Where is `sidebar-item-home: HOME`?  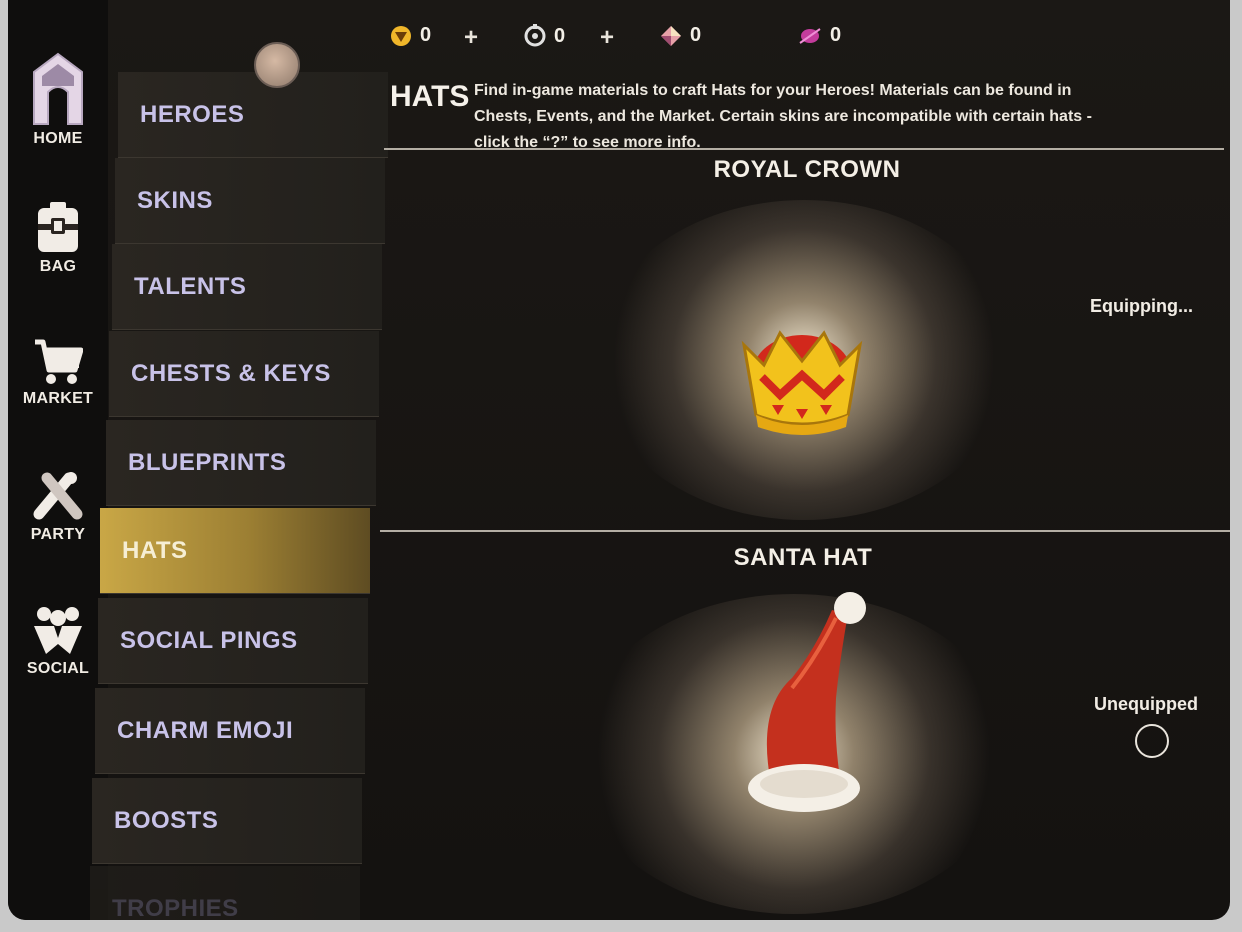 sidebar-item-home: HOME is located at coordinates (58, 100).